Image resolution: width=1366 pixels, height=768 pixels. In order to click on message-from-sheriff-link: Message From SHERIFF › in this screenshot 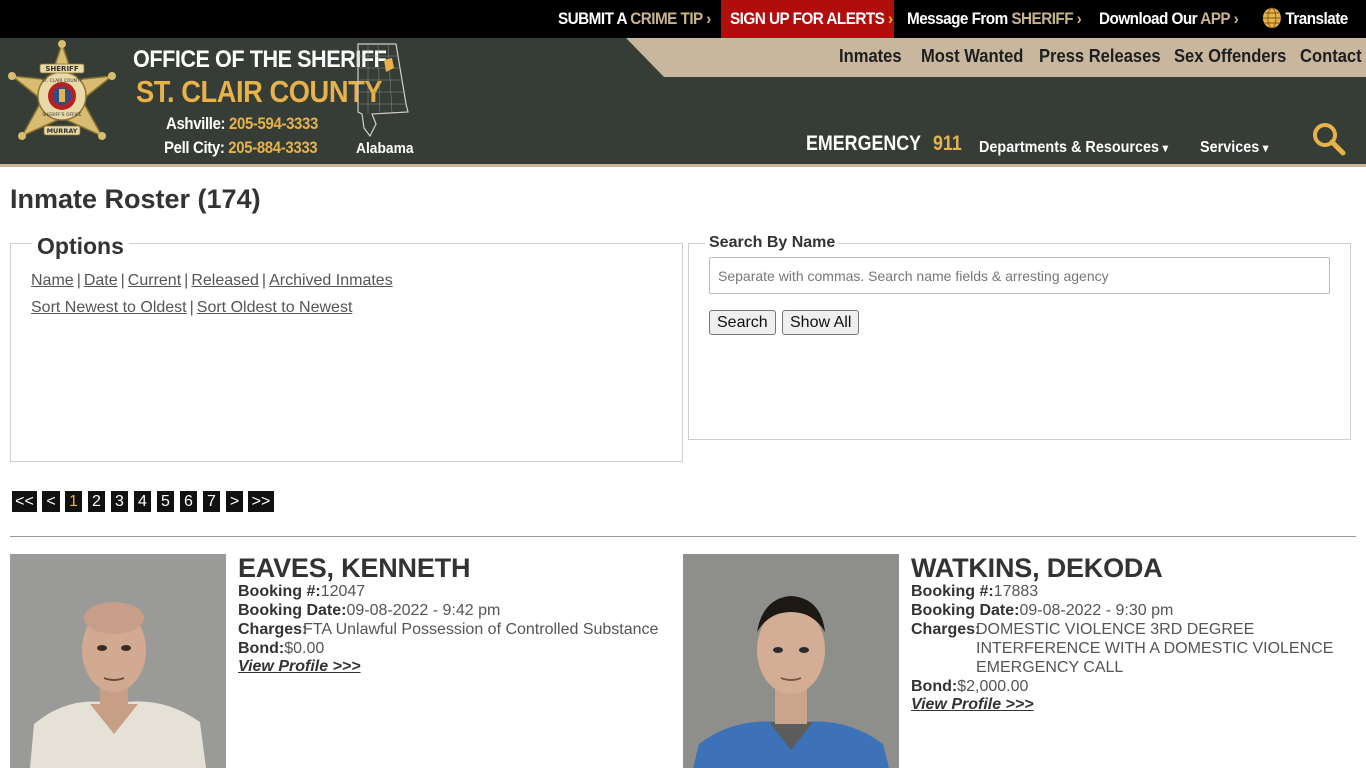, I will do `click(994, 19)`.